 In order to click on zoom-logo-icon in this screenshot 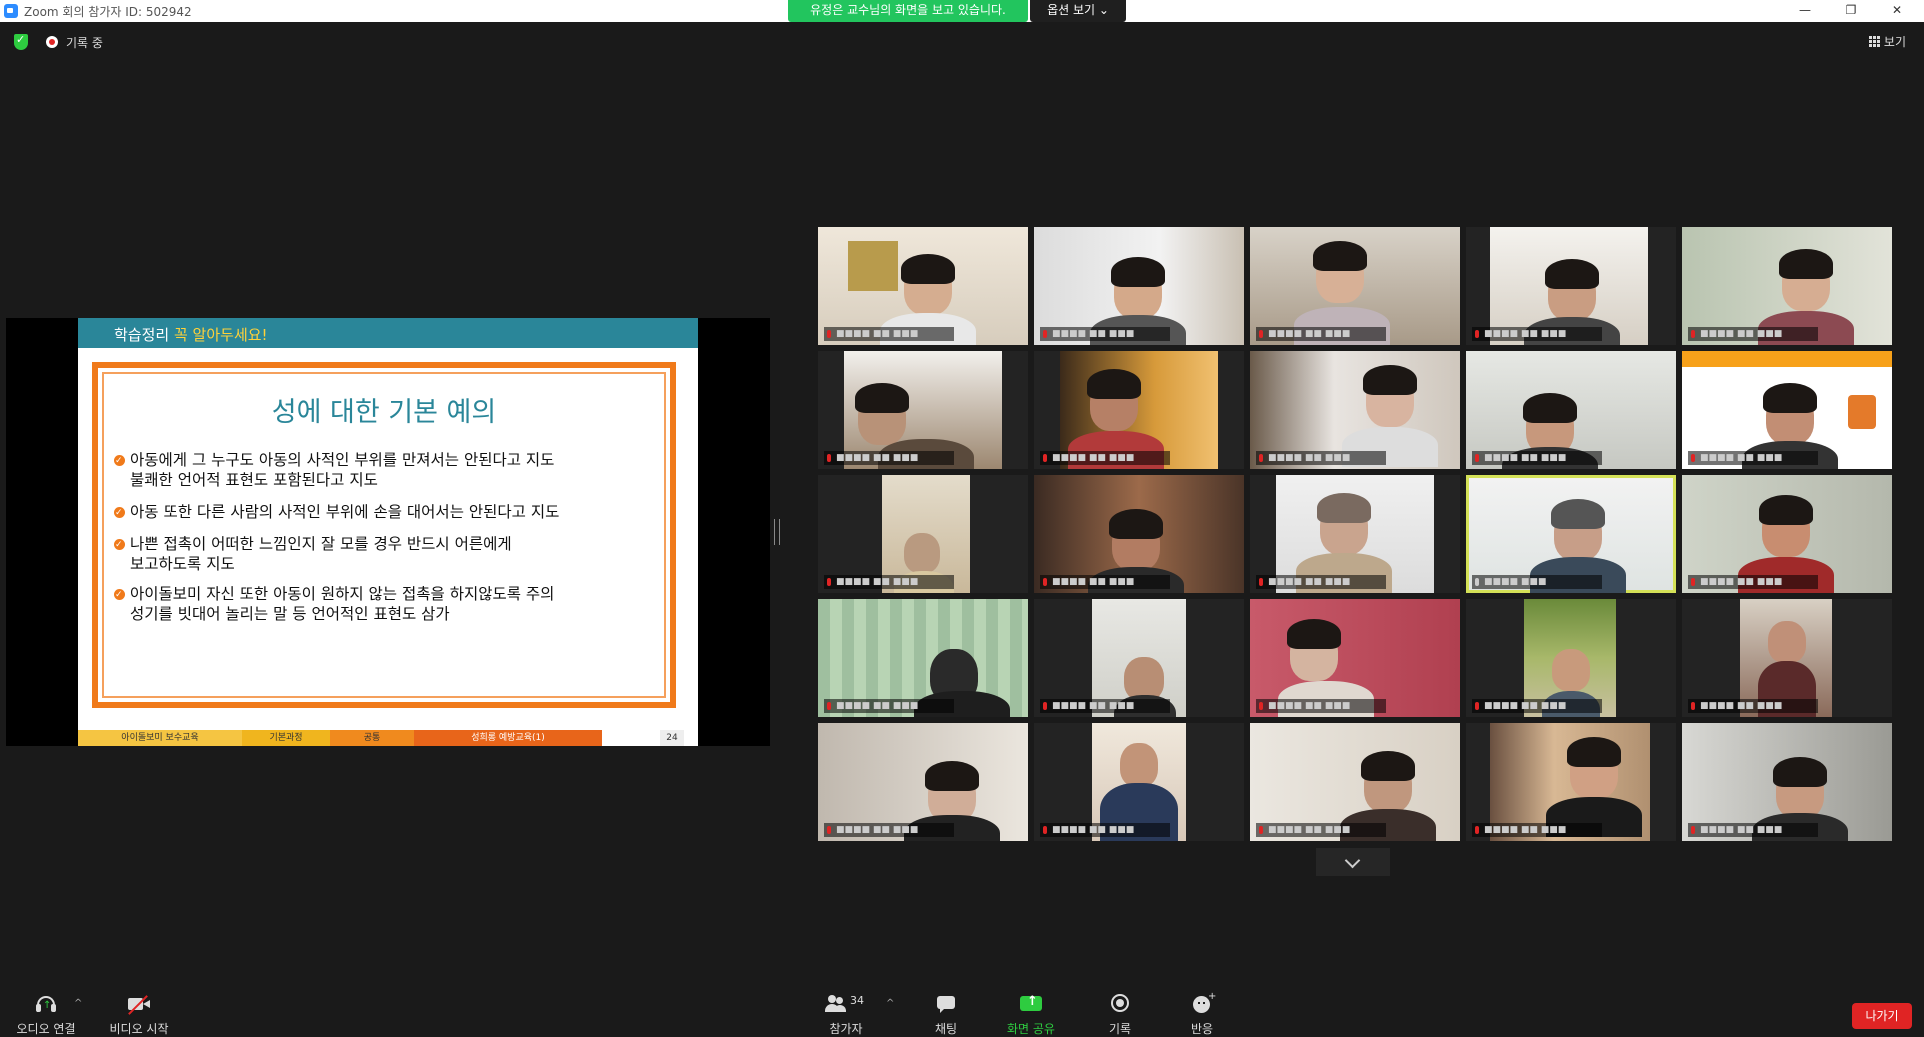, I will do `click(11, 11)`.